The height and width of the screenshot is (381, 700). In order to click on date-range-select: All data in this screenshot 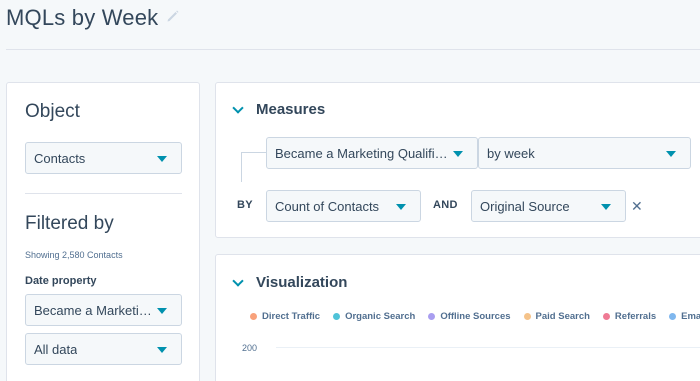, I will do `click(103, 349)`.